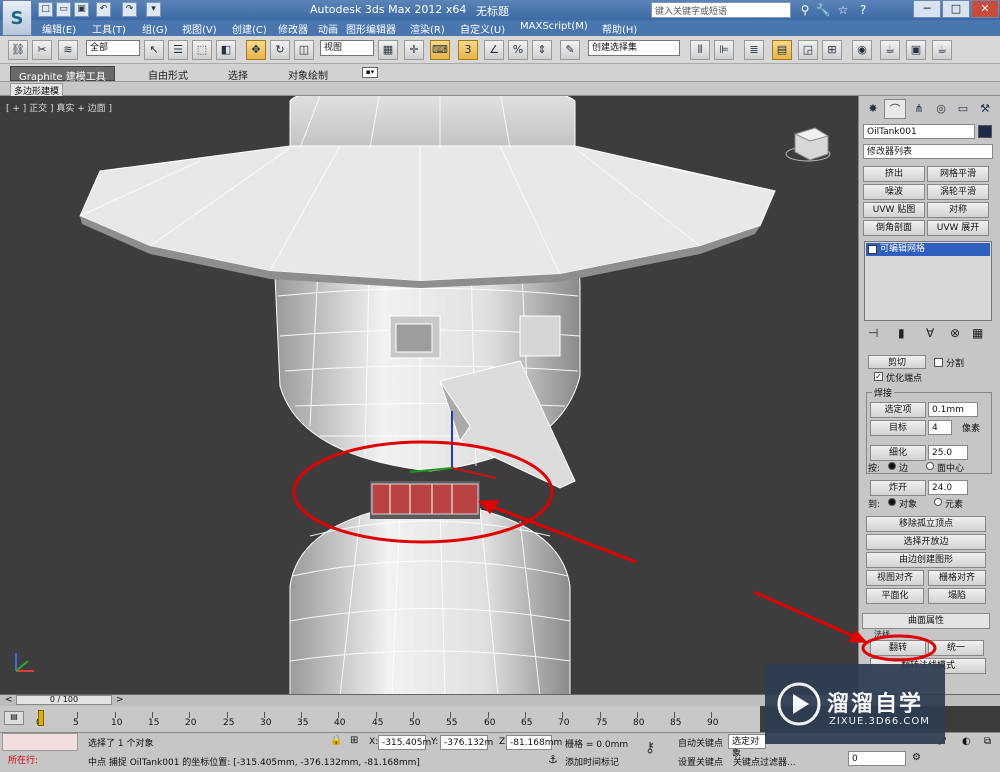 The width and height of the screenshot is (1000, 772). I want to click on element-radio, so click(938, 502).